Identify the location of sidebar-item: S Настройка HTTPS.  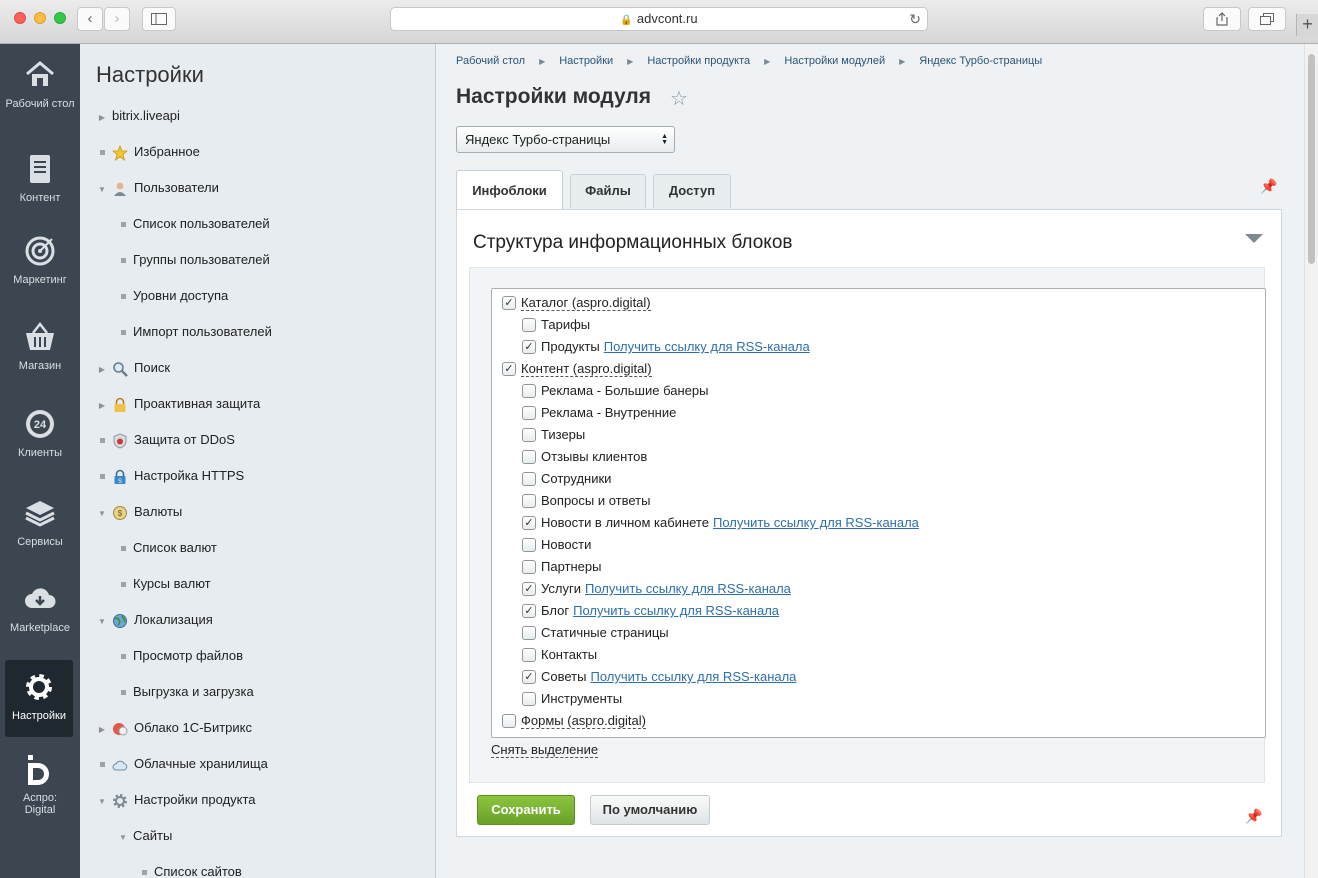
(168, 476).